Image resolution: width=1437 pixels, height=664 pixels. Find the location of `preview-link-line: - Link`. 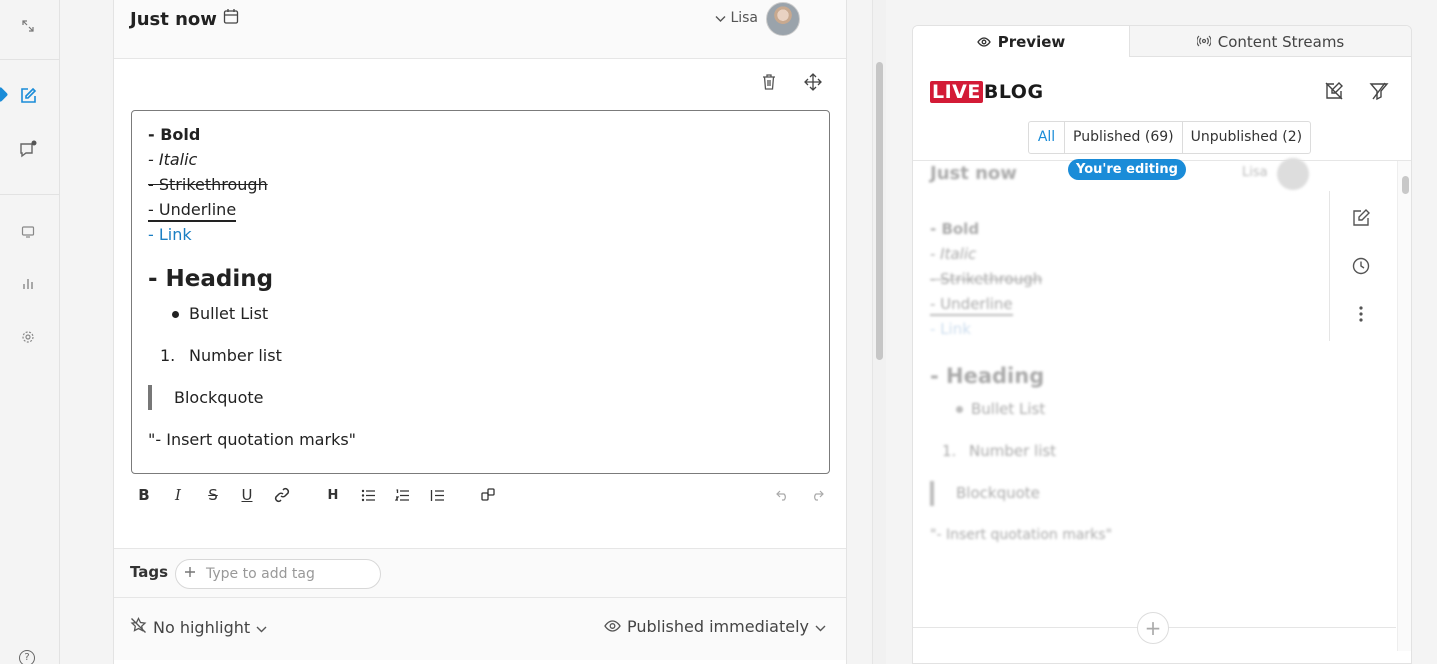

preview-link-line: - Link is located at coordinates (950, 329).